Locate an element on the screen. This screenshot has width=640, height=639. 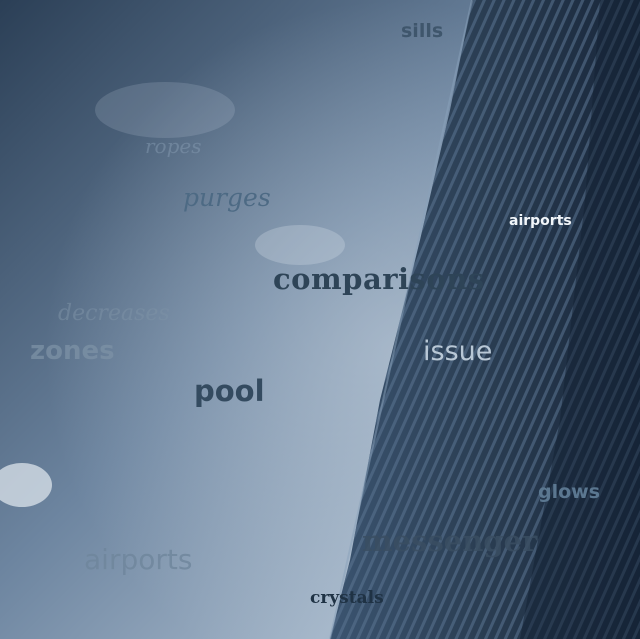
word-crystals: crystals is located at coordinates (347, 598).